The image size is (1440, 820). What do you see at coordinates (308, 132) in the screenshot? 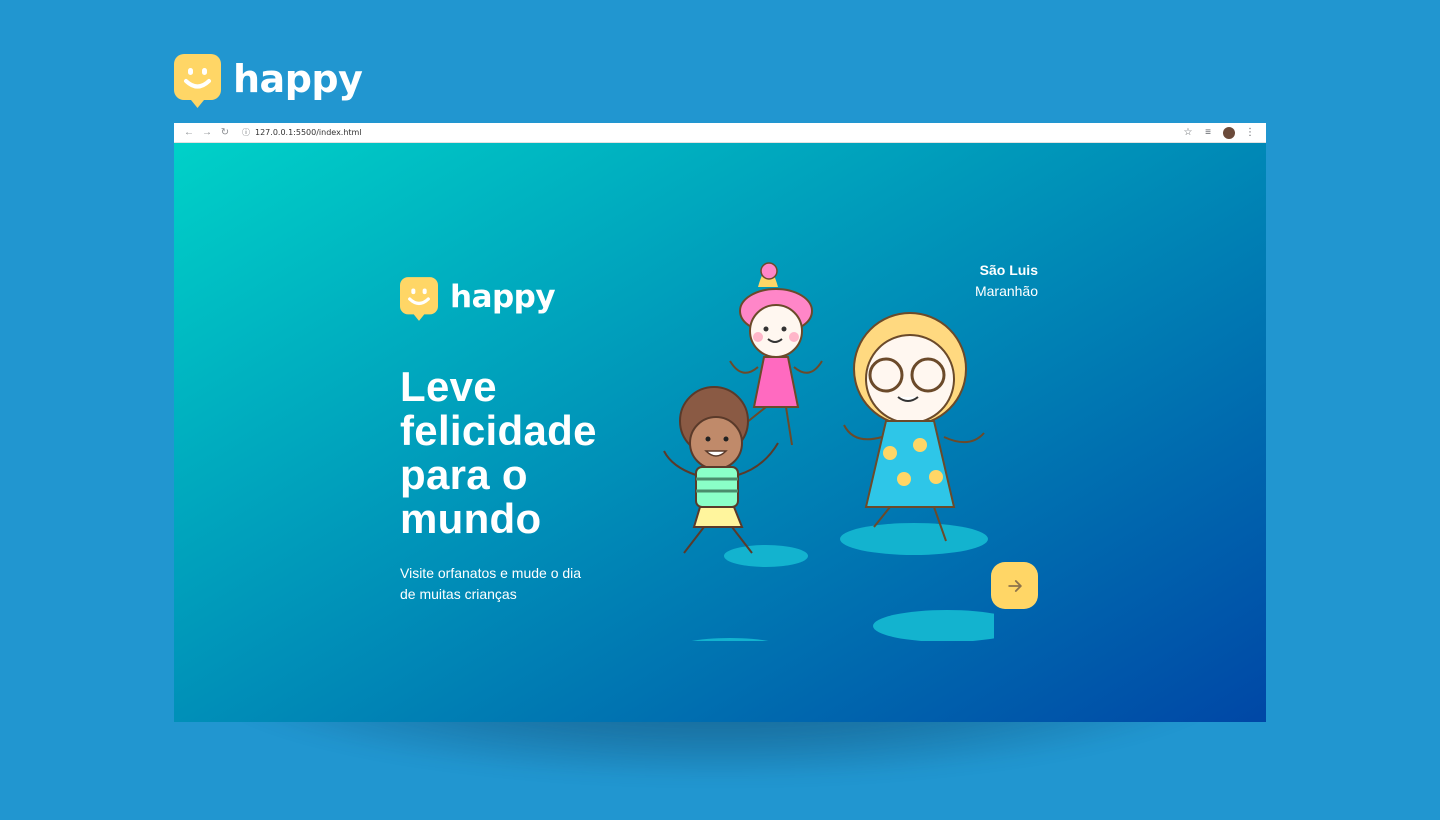
I see `address-bar: 127.0.0.1:5500/index.html` at bounding box center [308, 132].